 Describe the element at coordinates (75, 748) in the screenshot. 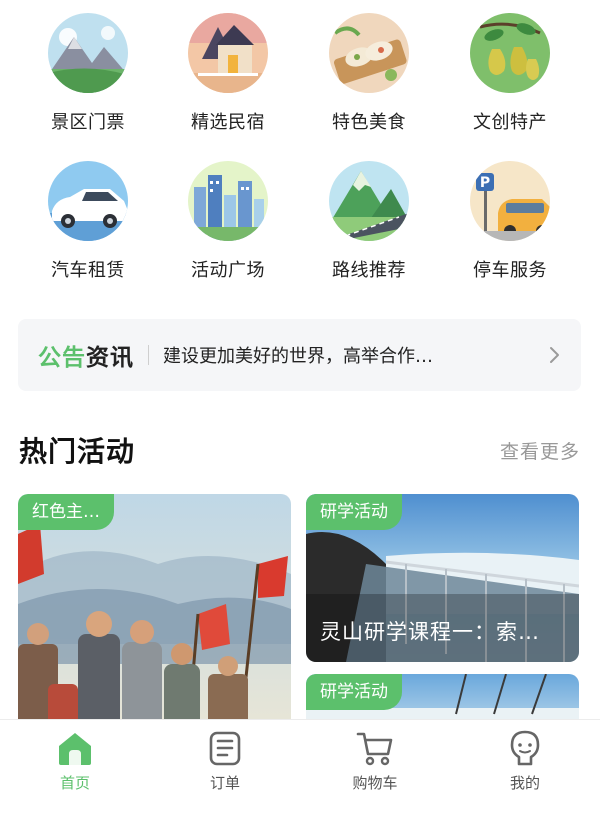

I see `home-icon` at that location.